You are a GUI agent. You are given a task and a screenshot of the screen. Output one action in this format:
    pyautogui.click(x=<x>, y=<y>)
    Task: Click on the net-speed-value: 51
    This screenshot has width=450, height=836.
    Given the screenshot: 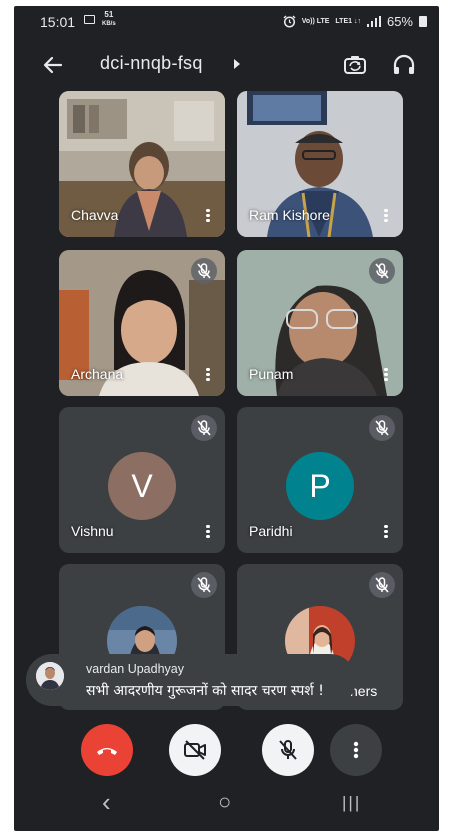 What is the action you would take?
    pyautogui.click(x=109, y=14)
    